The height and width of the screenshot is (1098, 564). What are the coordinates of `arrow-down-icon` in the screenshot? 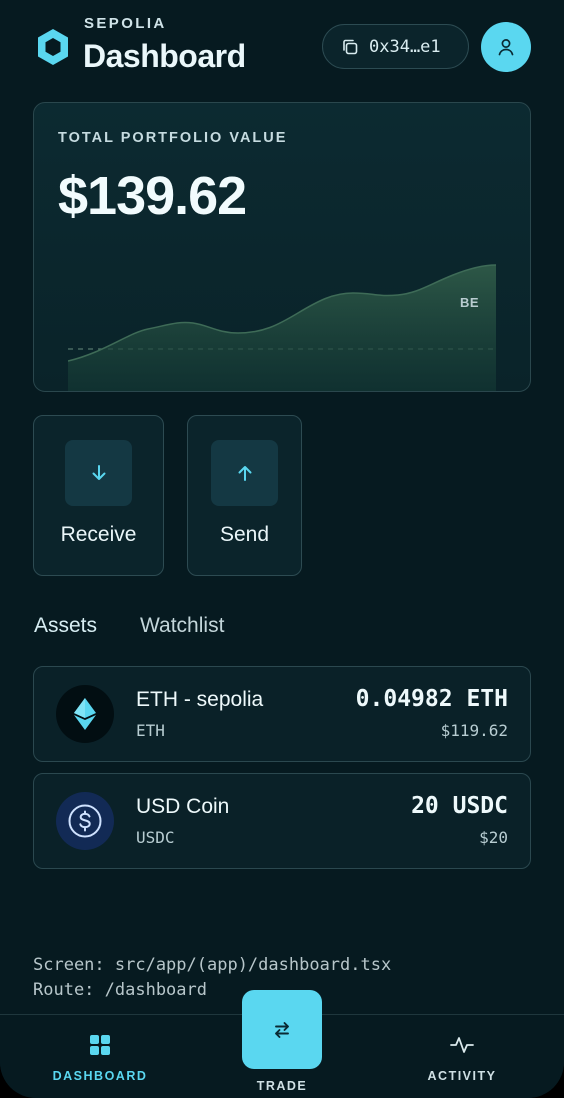 It's located at (98, 472).